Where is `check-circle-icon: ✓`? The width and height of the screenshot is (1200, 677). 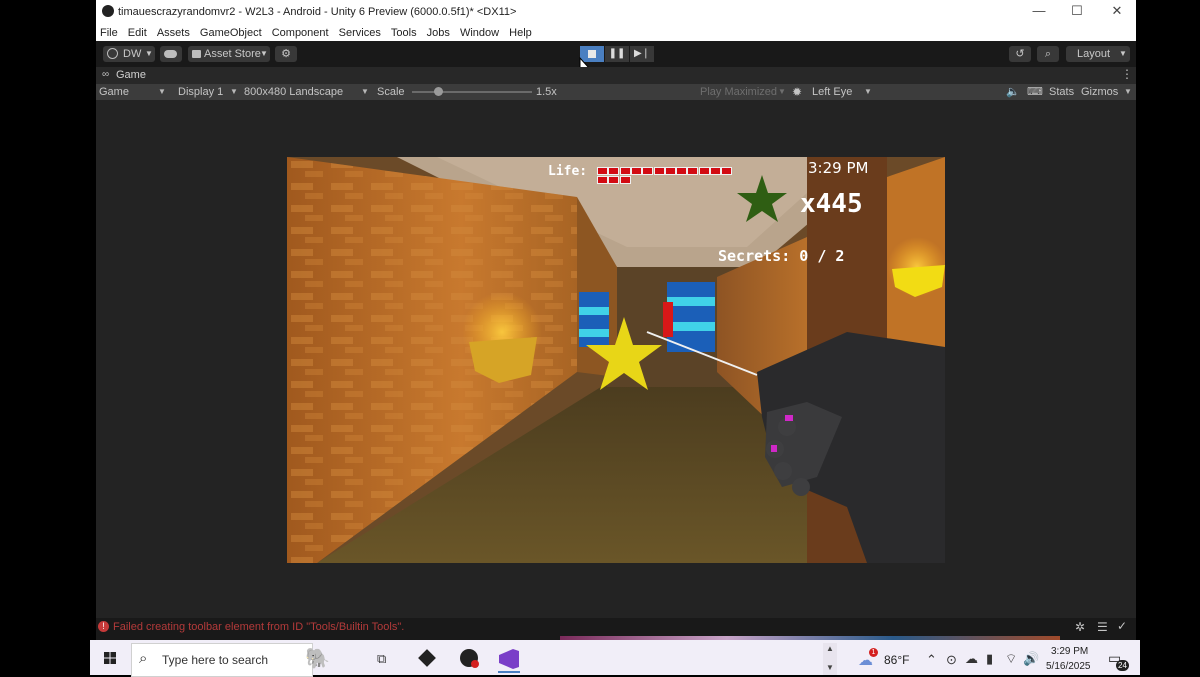
check-circle-icon: ✓ is located at coordinates (1122, 626).